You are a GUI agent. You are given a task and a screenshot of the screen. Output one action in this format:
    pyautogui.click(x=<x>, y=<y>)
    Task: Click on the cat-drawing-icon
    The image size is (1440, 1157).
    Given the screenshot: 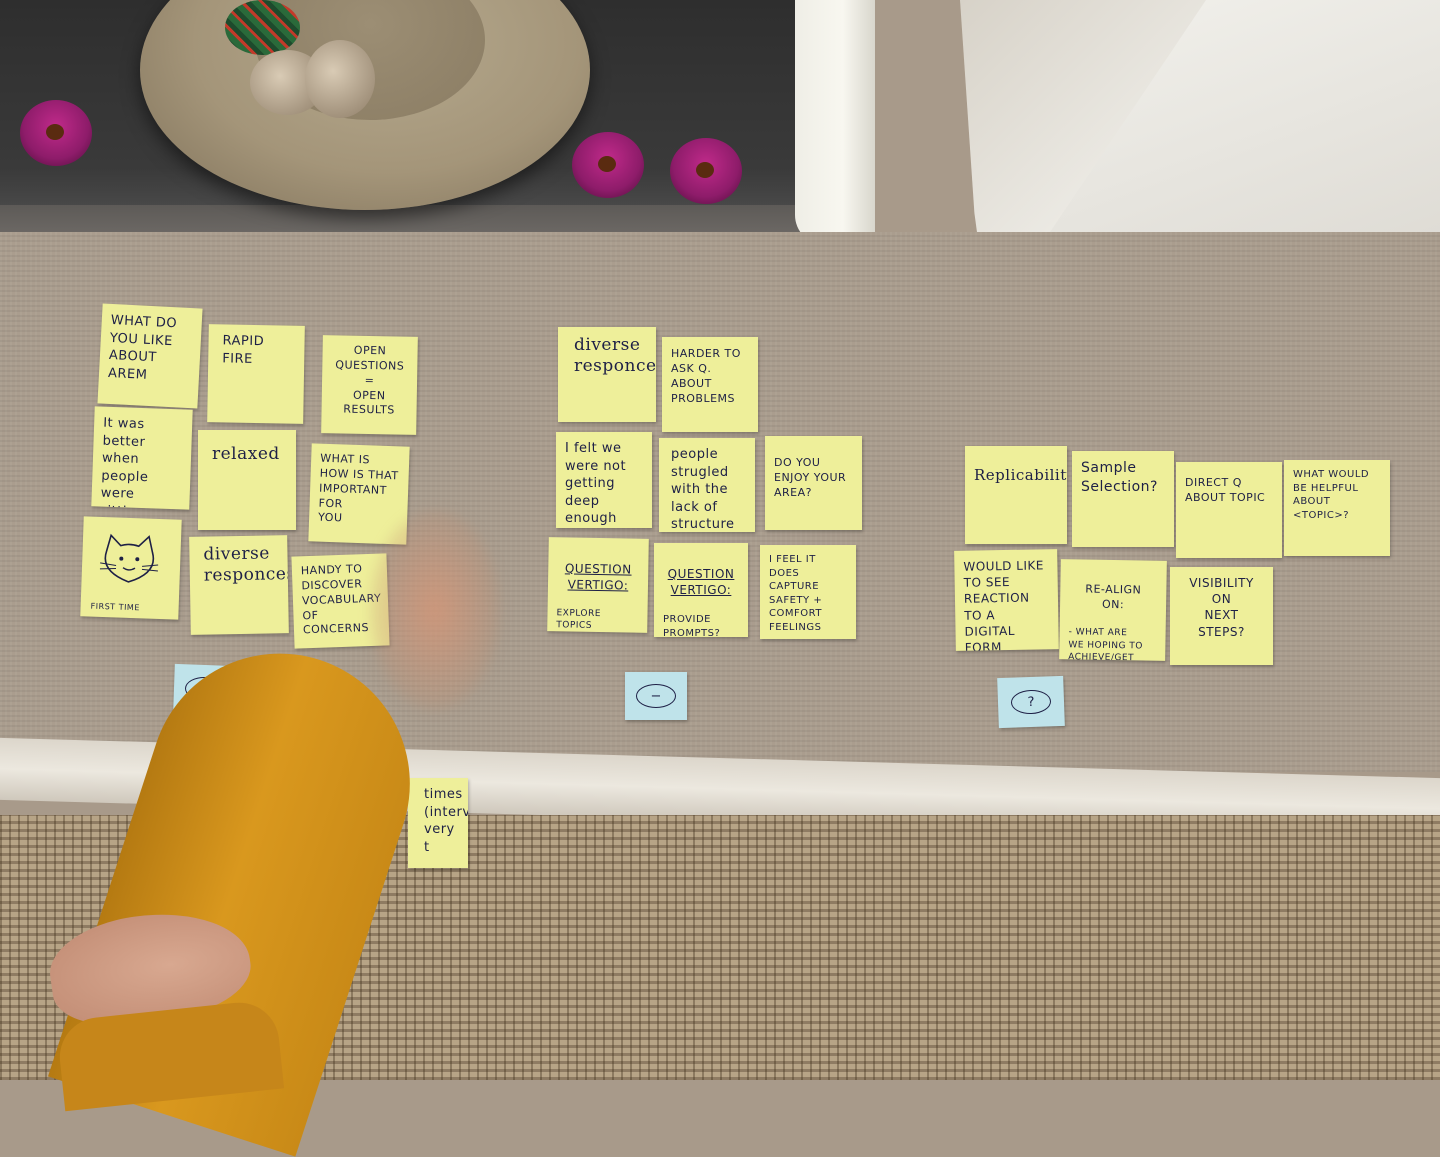 What is the action you would take?
    pyautogui.click(x=129, y=558)
    